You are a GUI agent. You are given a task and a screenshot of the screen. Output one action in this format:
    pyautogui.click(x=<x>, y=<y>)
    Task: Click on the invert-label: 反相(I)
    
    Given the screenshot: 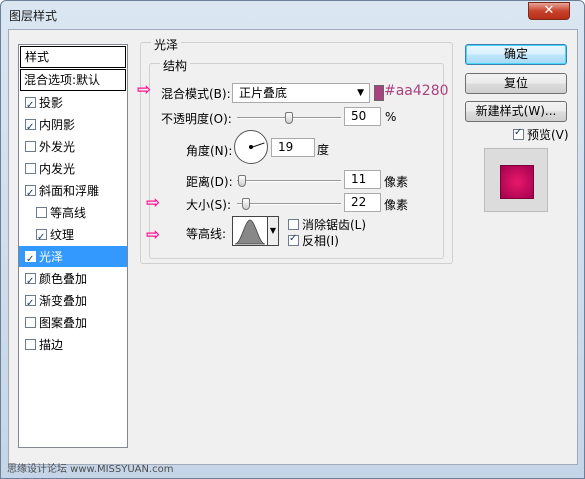 What is the action you would take?
    pyautogui.click(x=320, y=241)
    